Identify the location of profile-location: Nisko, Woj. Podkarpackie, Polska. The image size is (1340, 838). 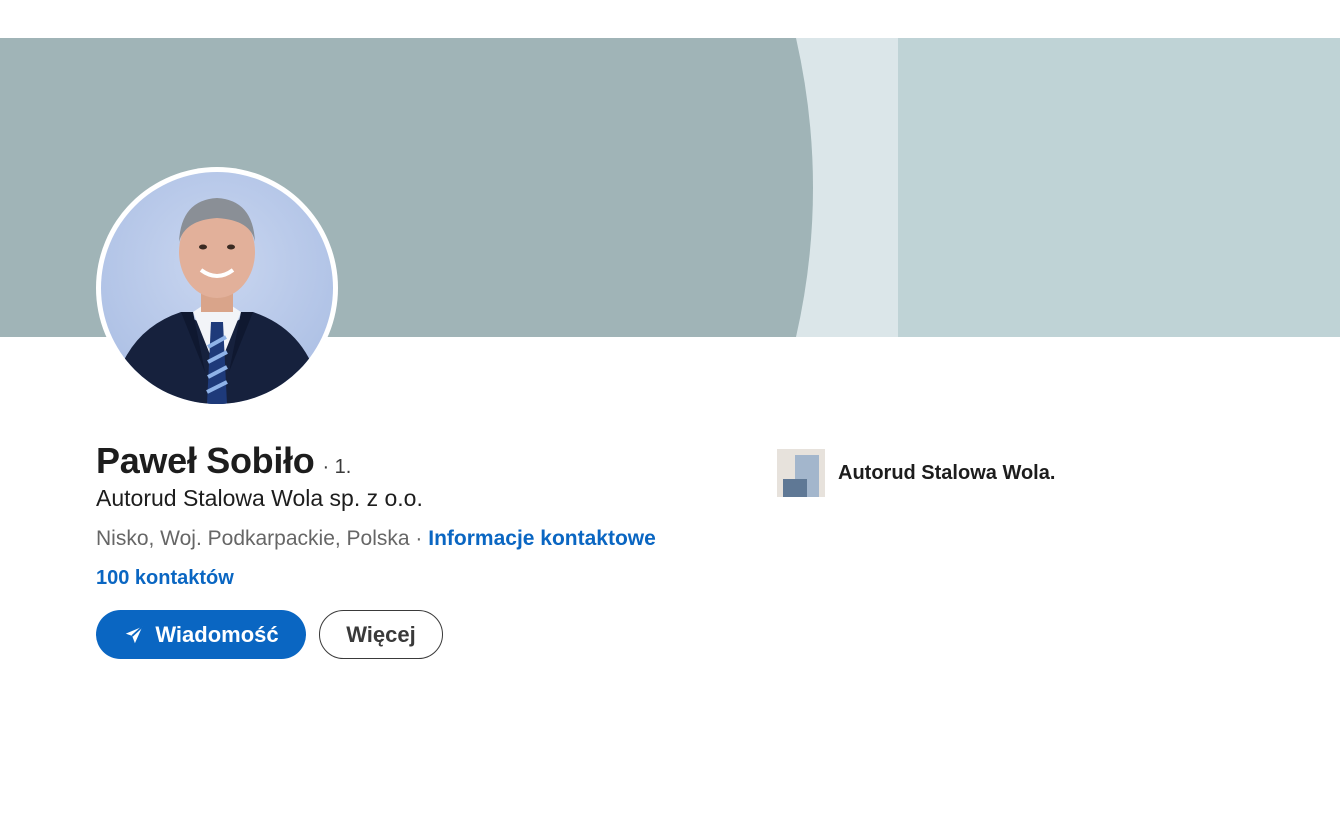
(253, 538).